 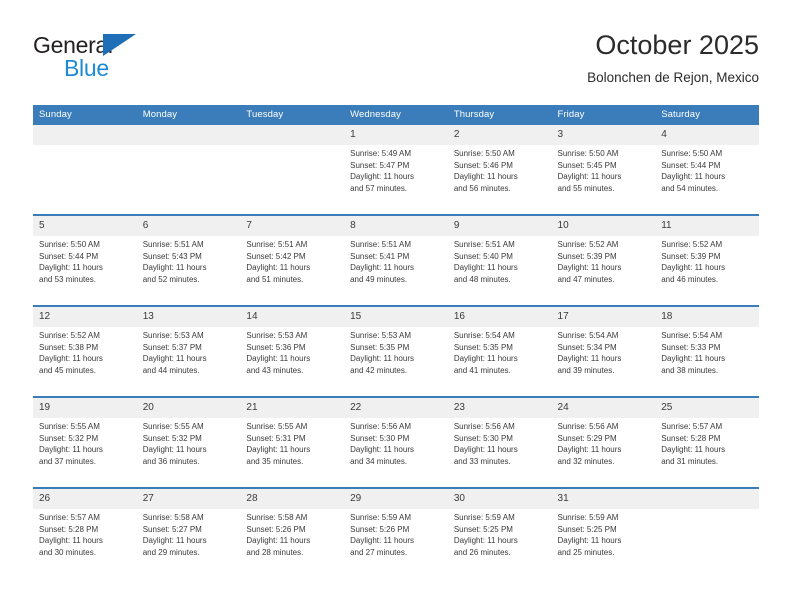 I want to click on daylight-duration-line2: and 54 minutes., so click(x=690, y=188).